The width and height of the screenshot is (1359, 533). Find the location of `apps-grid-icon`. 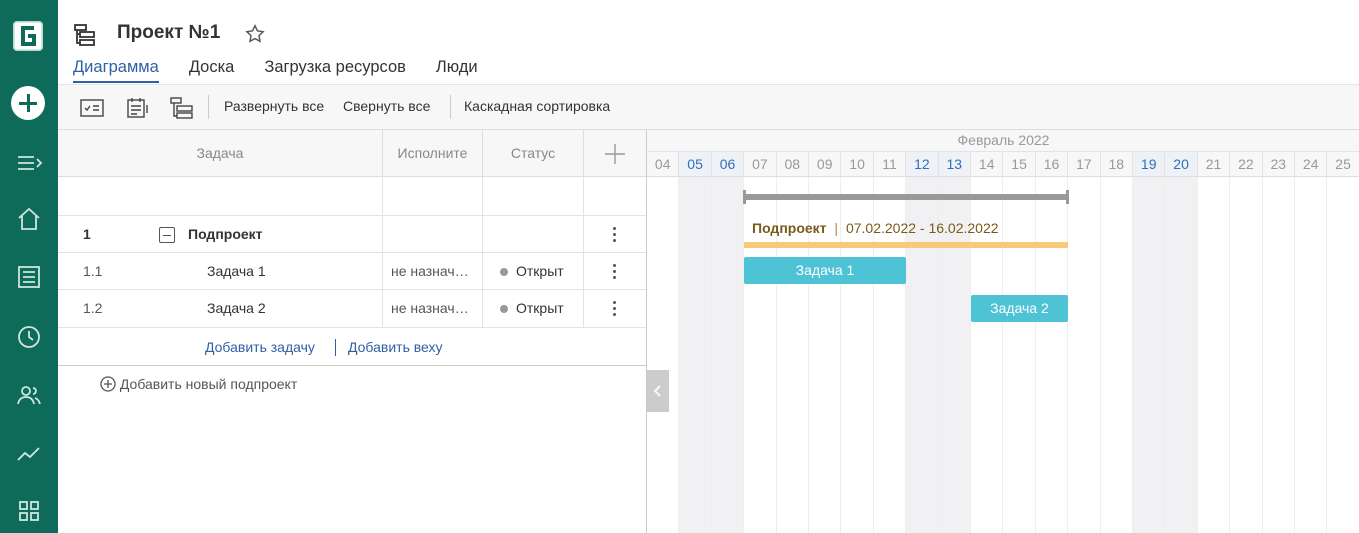

apps-grid-icon is located at coordinates (29, 511).